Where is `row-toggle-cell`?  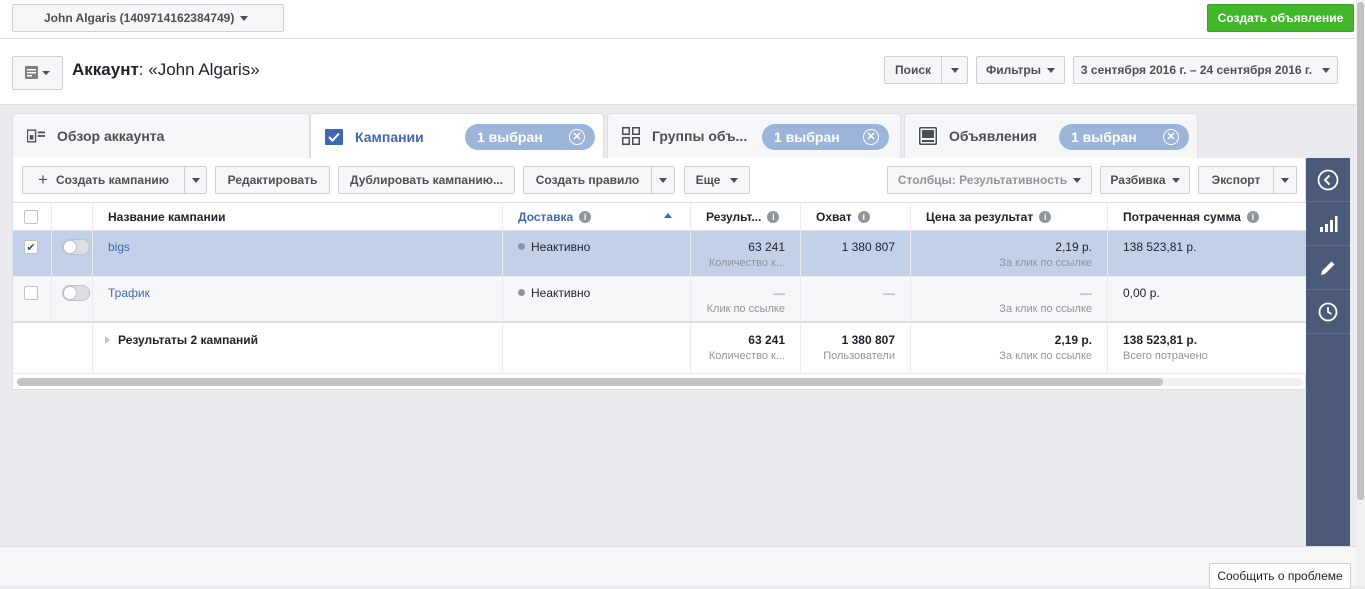 row-toggle-cell is located at coordinates (72, 299).